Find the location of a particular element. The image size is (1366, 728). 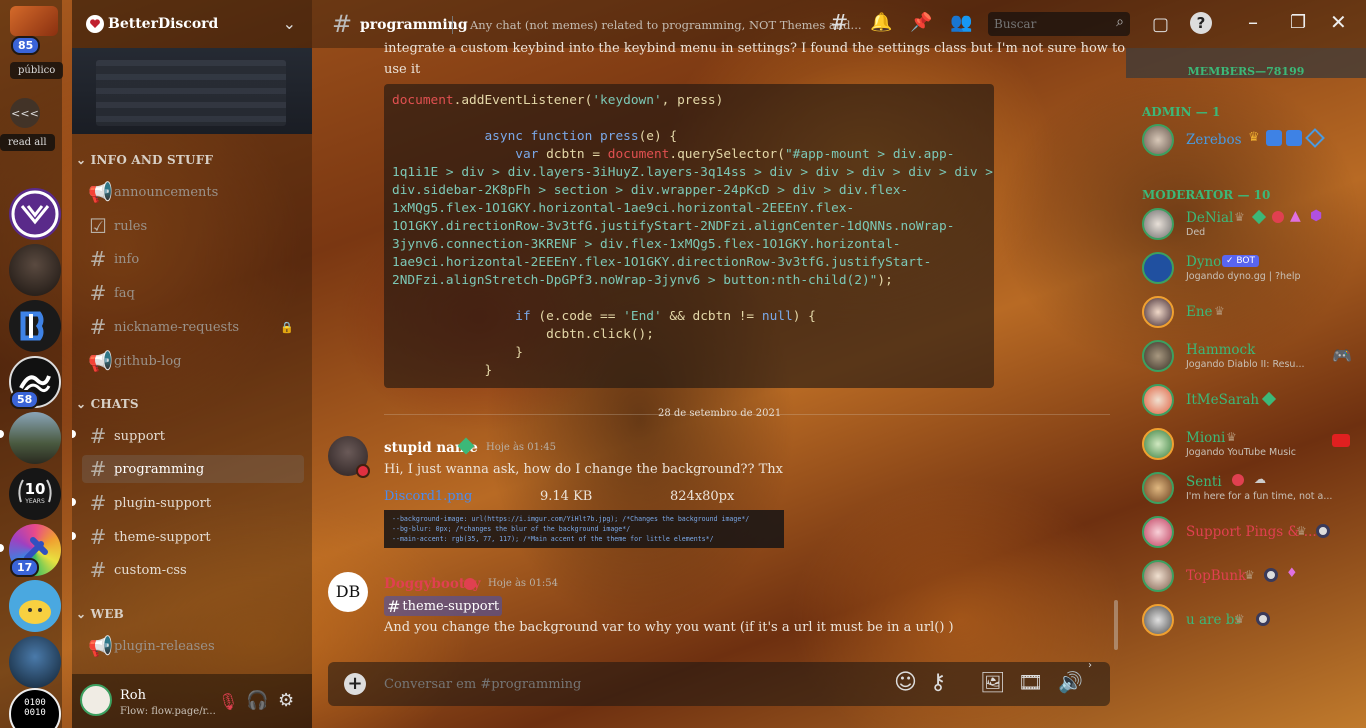

category-info: ⌄ INFO AND STUFF is located at coordinates (144, 160).